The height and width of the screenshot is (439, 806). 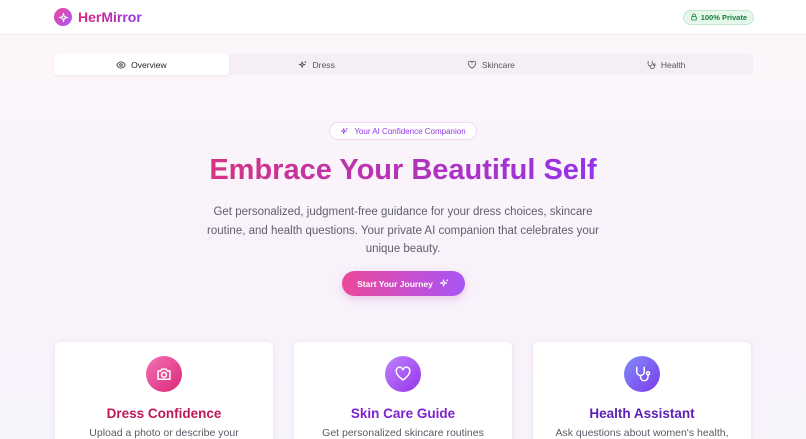 I want to click on hero-title-text: Embrace Your Beautiful Self, so click(x=403, y=170).